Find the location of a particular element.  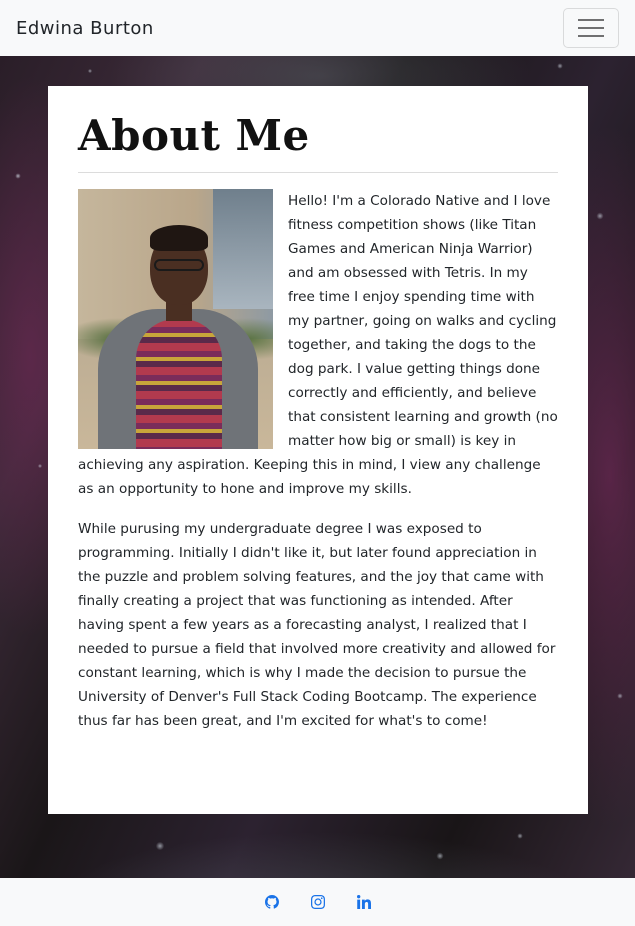

navbar-toggle-button is located at coordinates (591, 28).